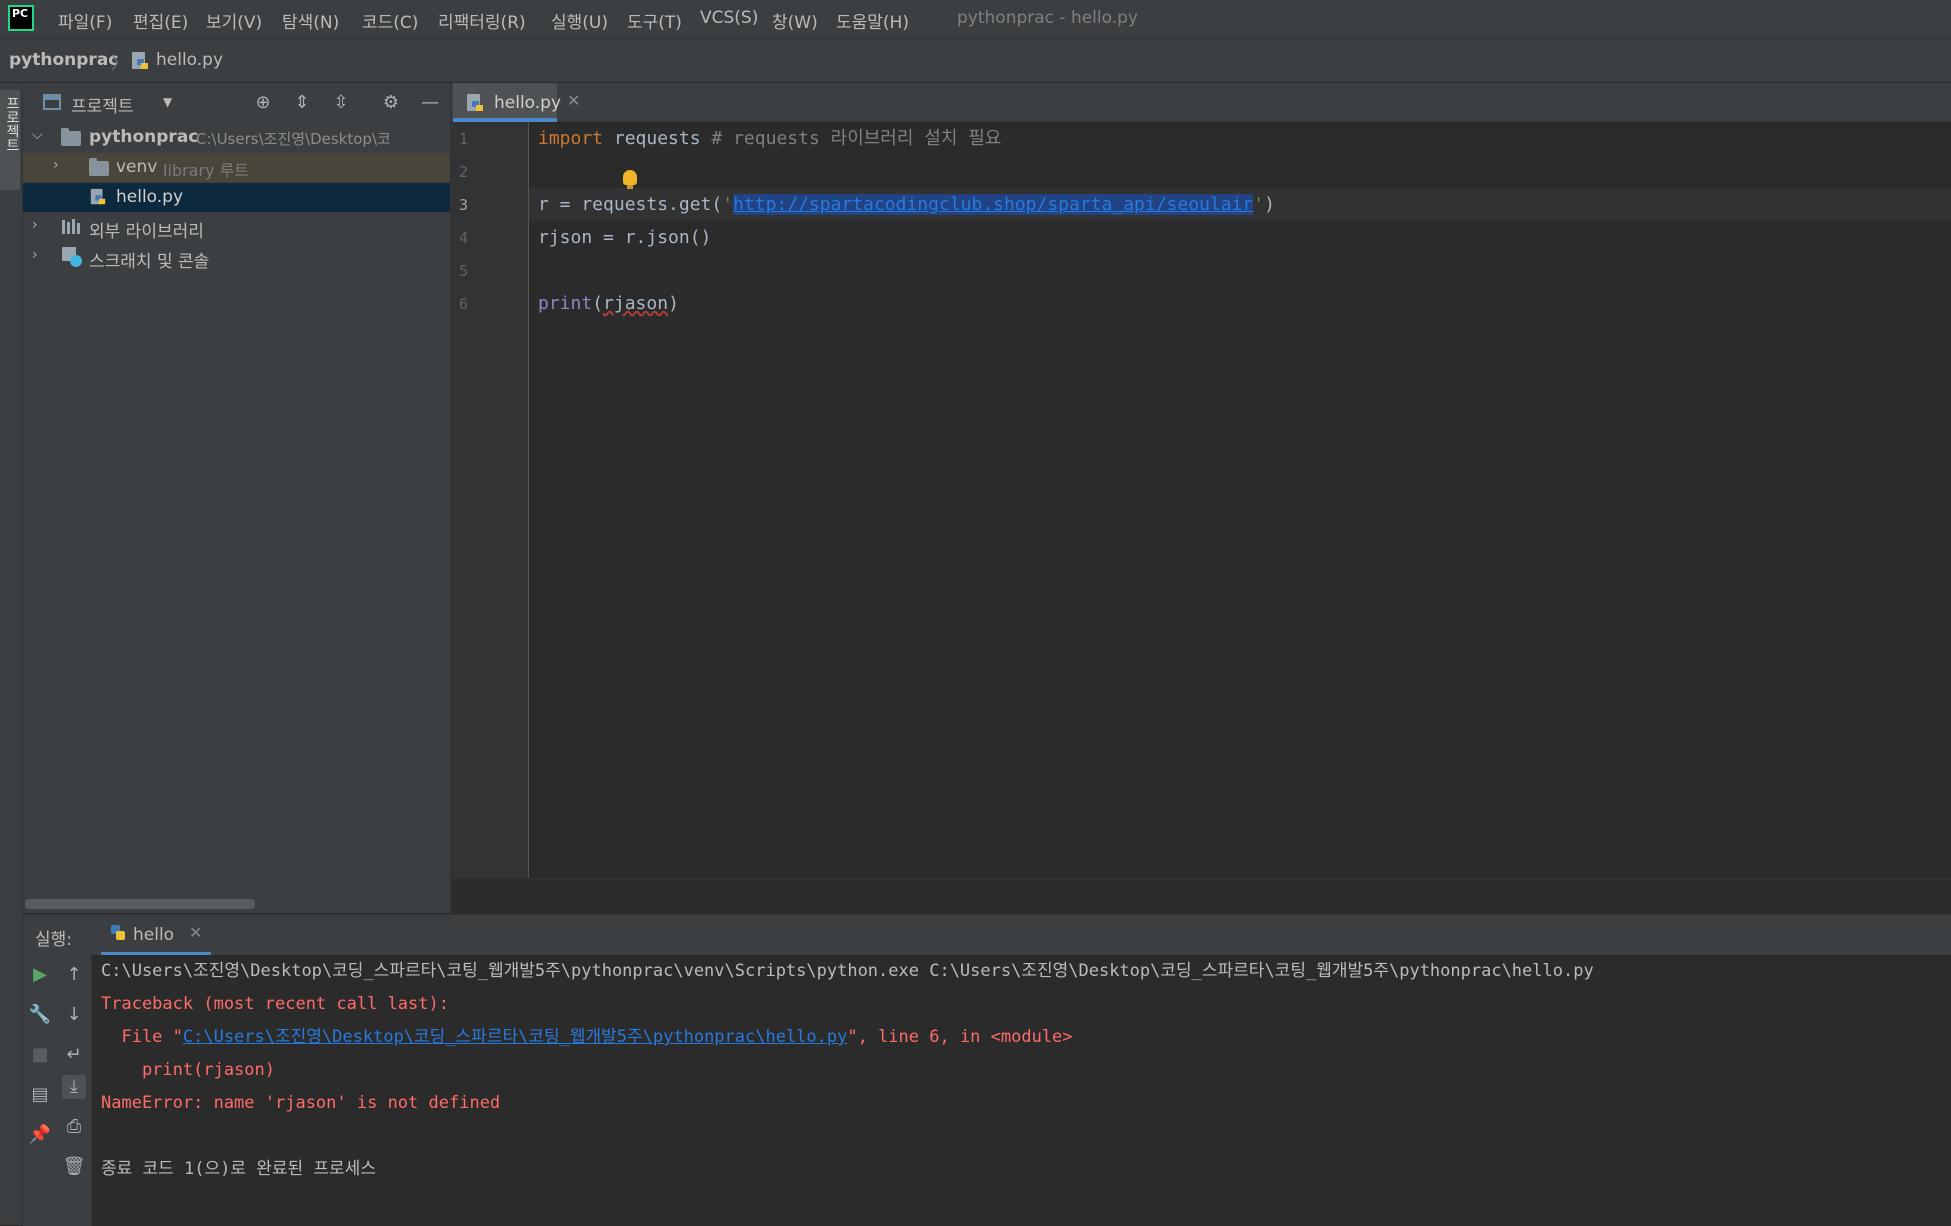  What do you see at coordinates (74, 1055) in the screenshot?
I see `soft-wrap-icon: ↵` at bounding box center [74, 1055].